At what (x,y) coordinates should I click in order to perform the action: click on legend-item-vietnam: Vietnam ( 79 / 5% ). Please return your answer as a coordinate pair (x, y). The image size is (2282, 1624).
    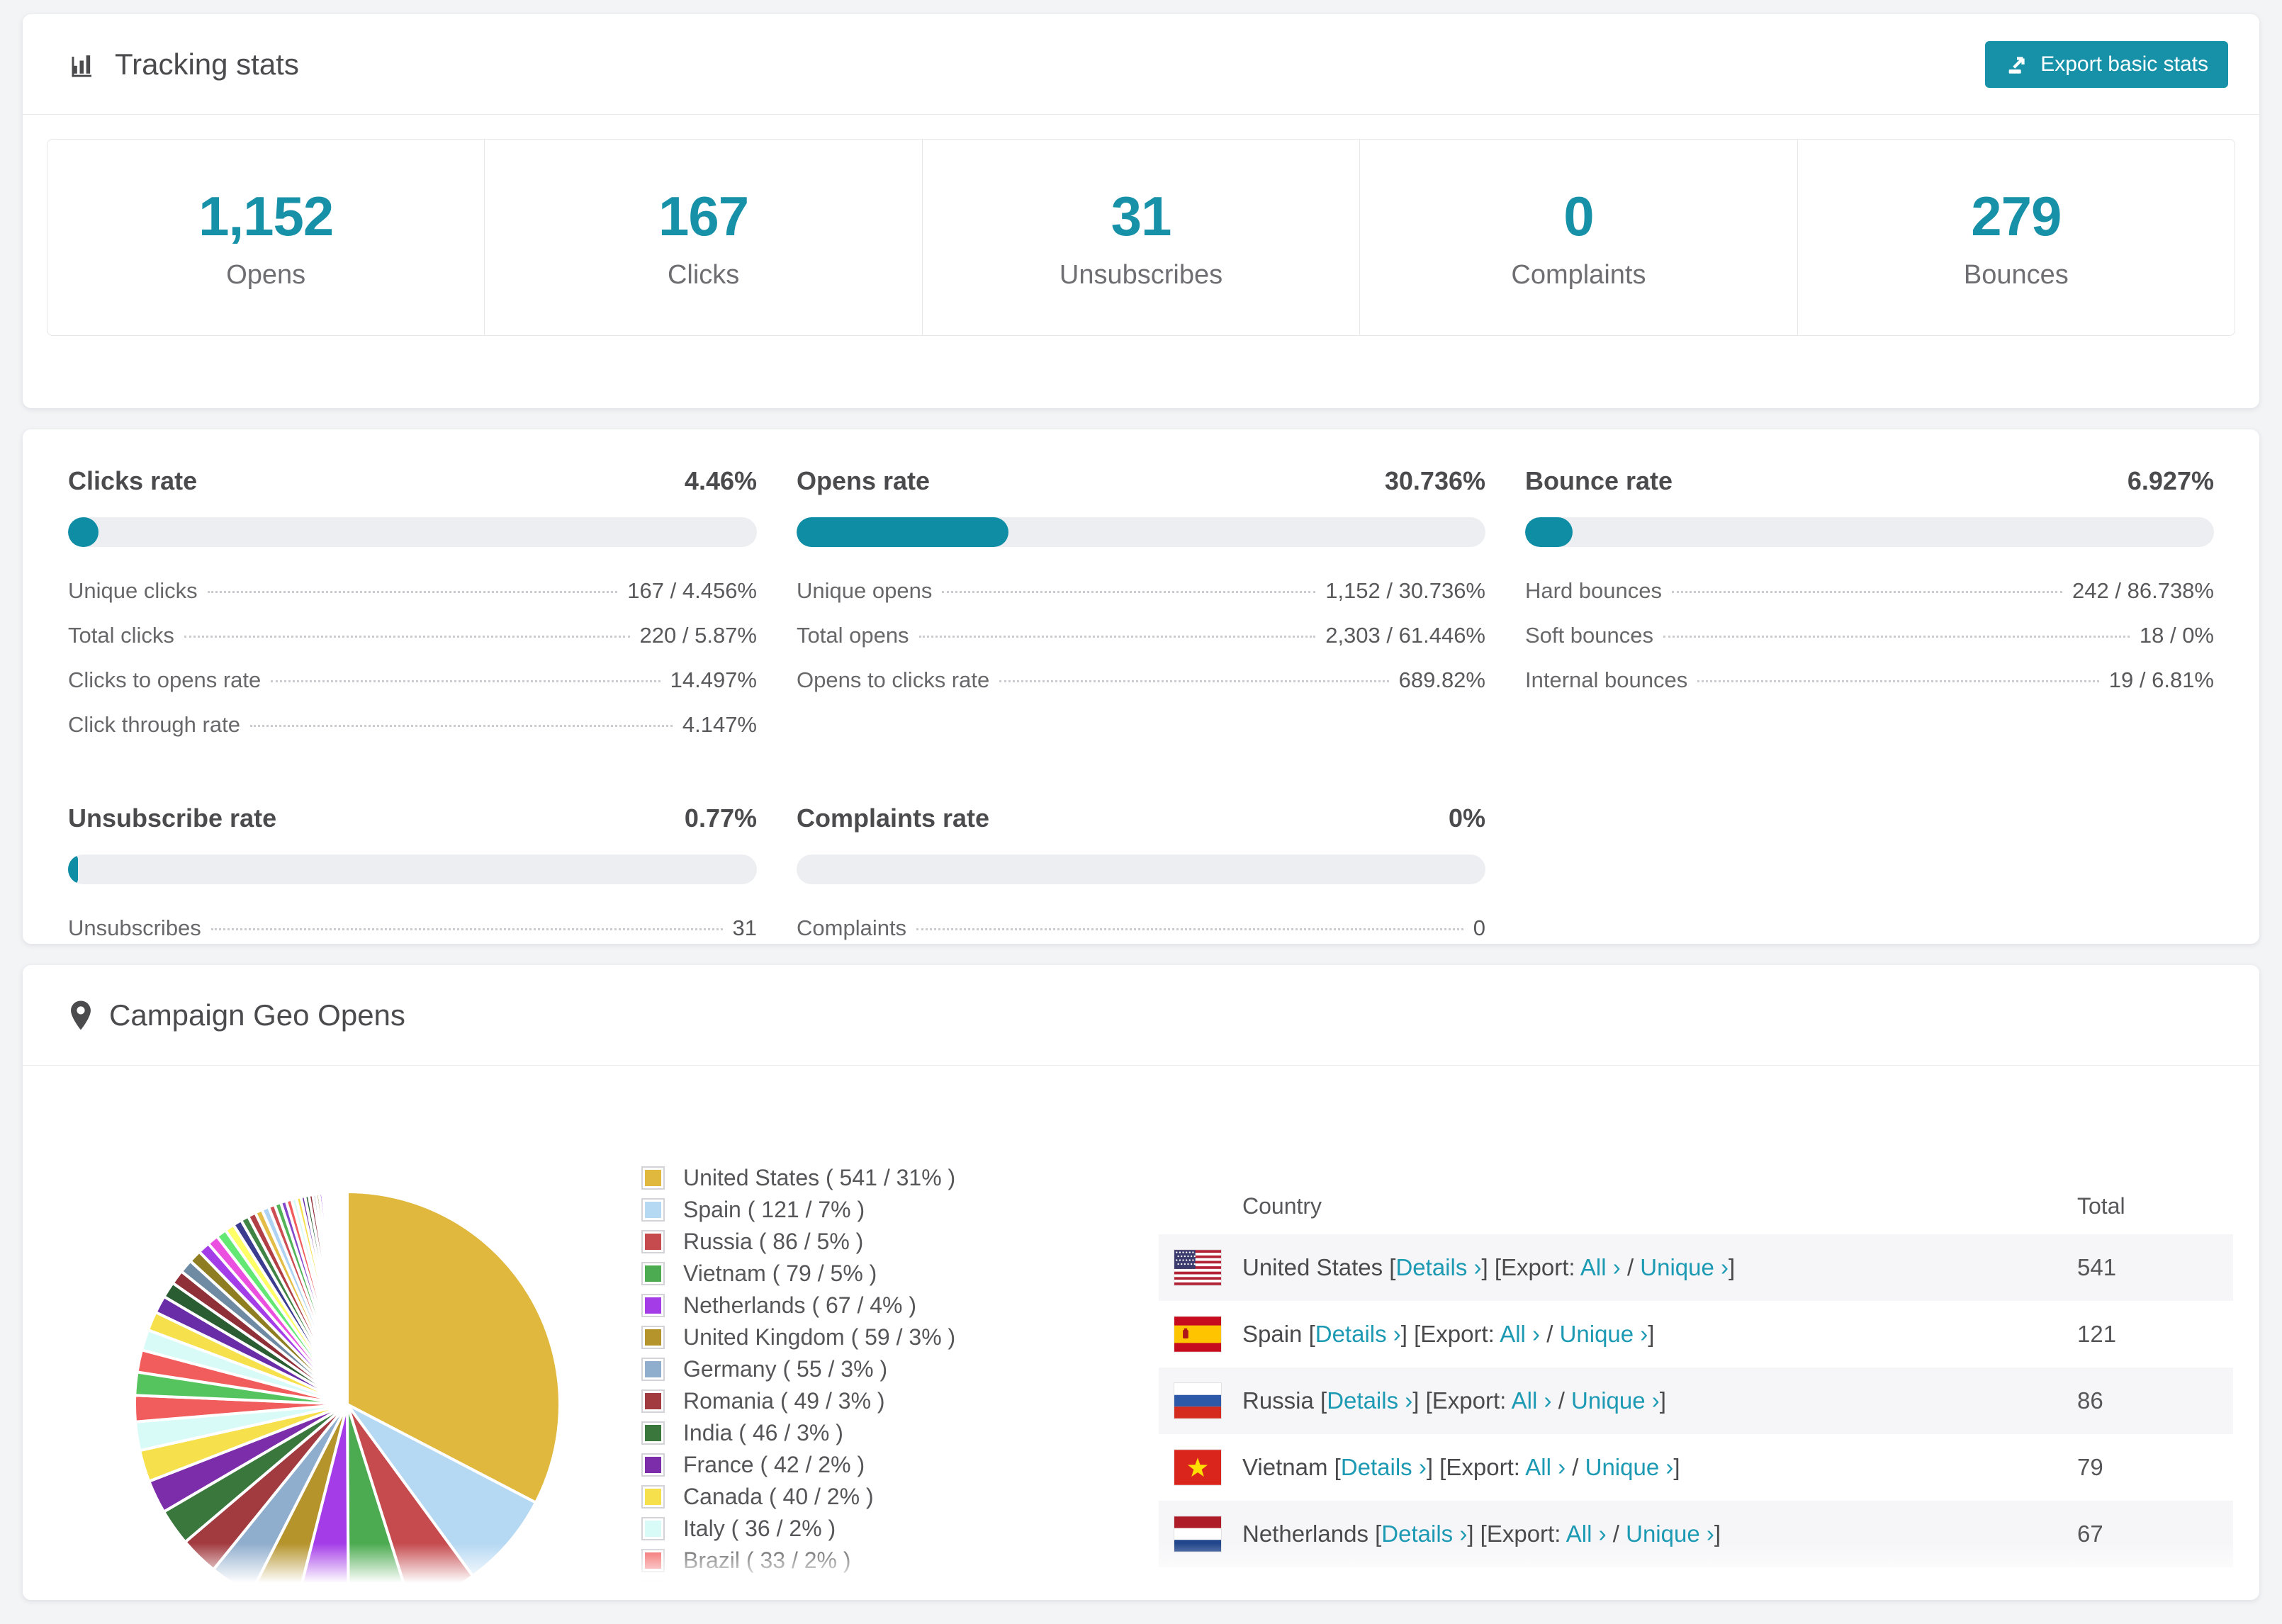
    Looking at the image, I should click on (798, 1274).